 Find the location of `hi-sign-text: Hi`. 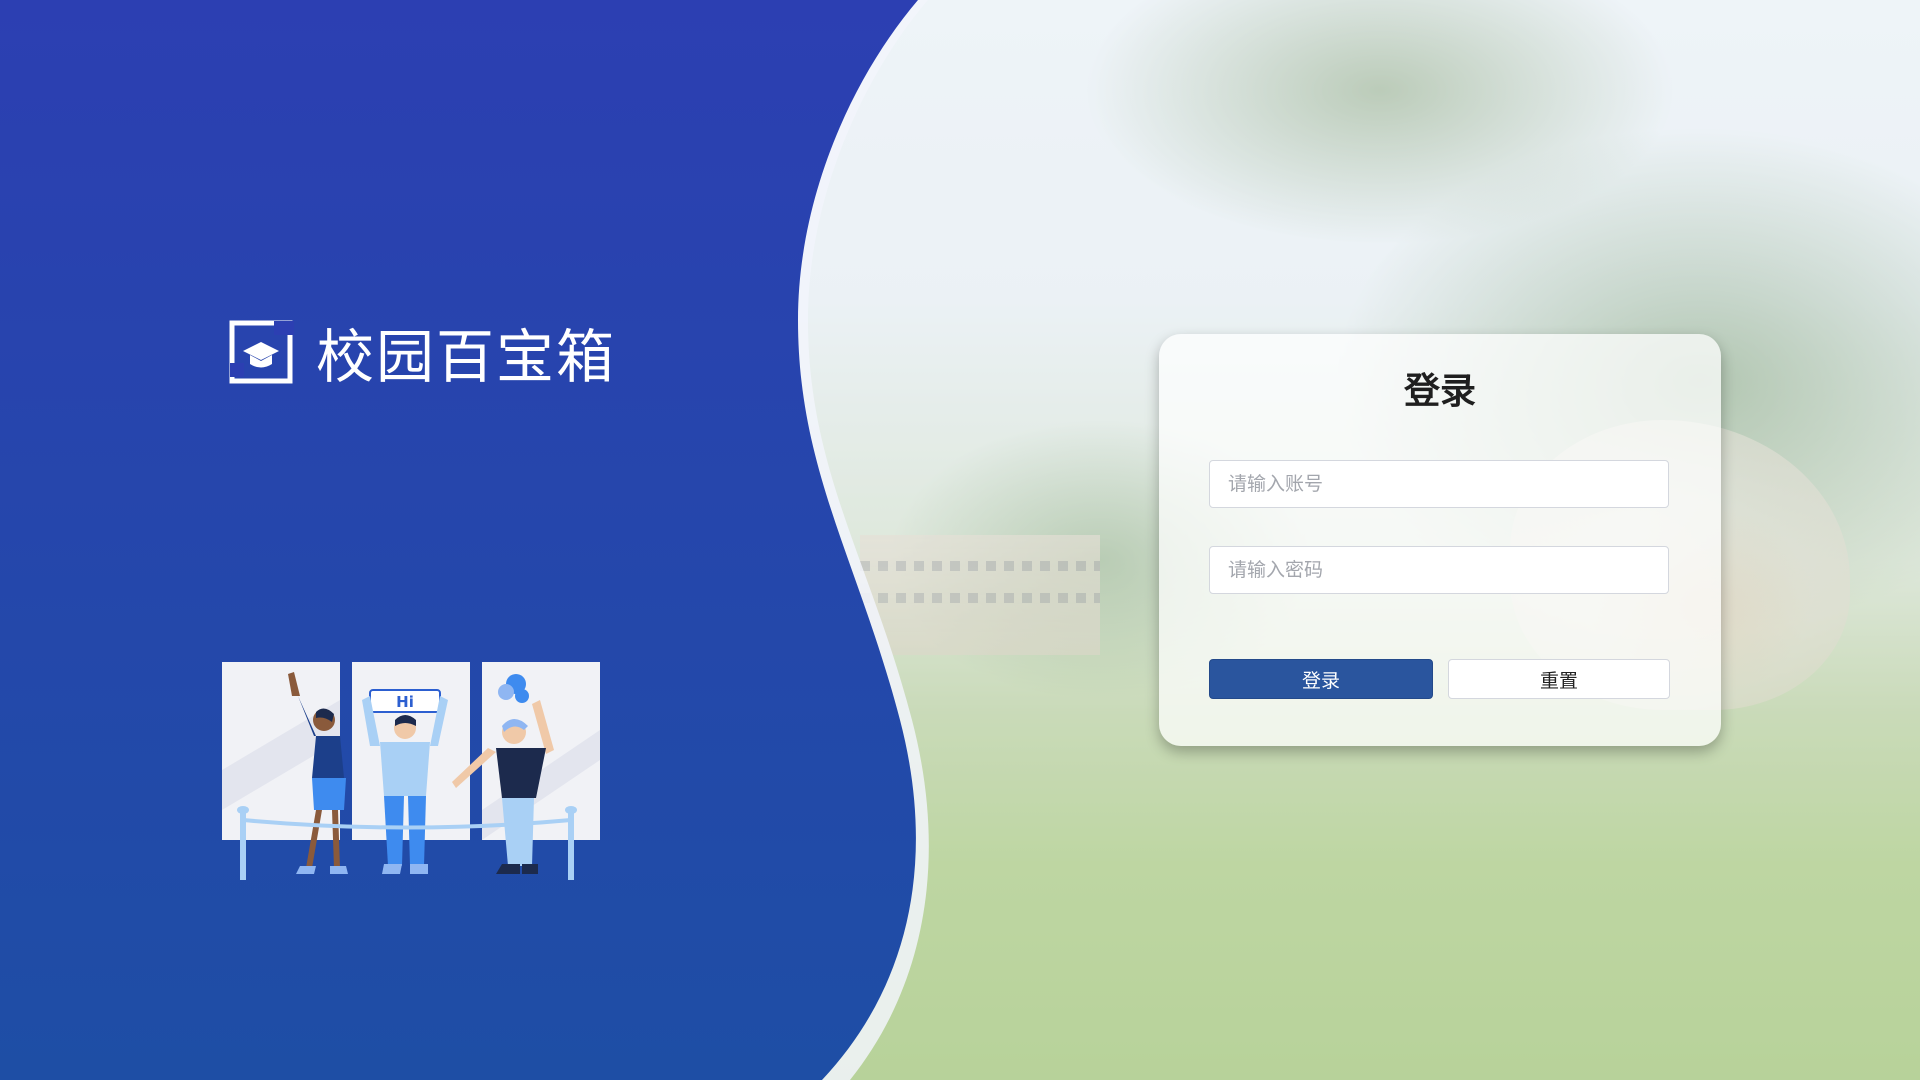

hi-sign-text: Hi is located at coordinates (405, 702).